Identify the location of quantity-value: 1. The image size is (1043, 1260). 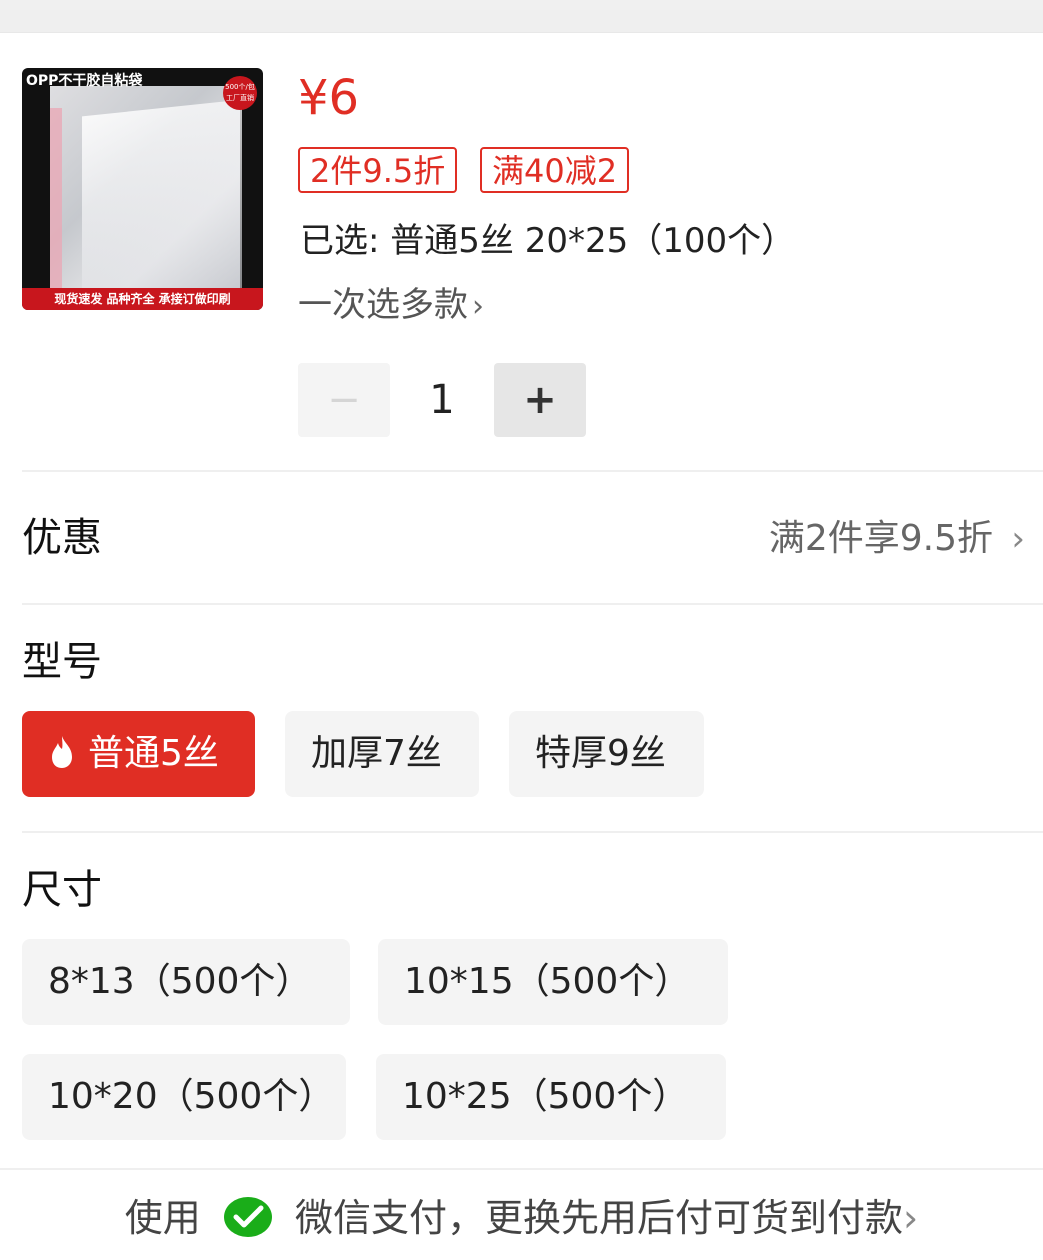
(442, 400).